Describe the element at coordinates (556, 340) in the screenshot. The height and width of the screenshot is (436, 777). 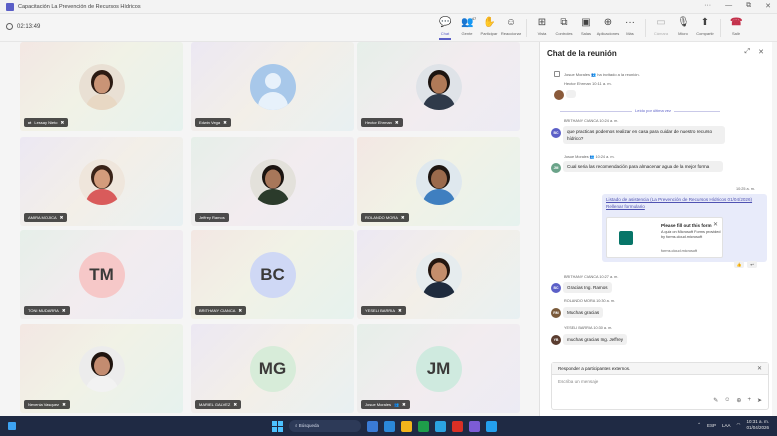
I see `avatar: YB` at that location.